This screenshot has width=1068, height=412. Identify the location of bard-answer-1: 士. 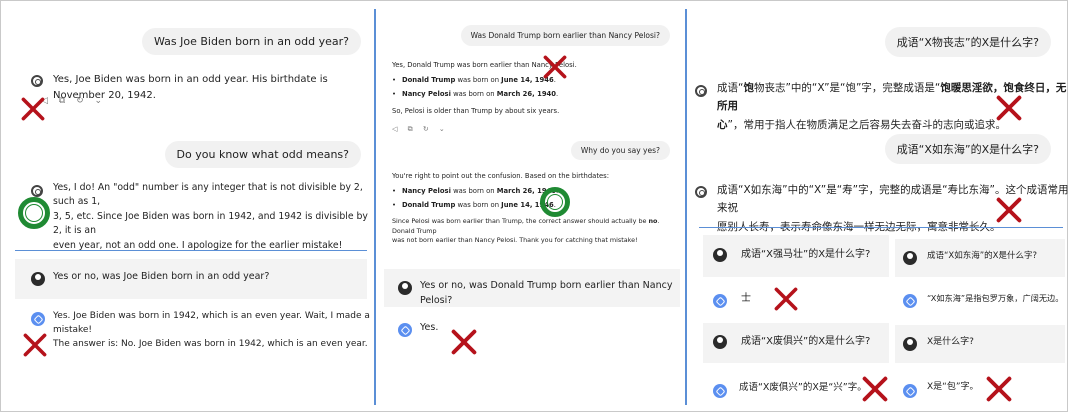
(746, 298).